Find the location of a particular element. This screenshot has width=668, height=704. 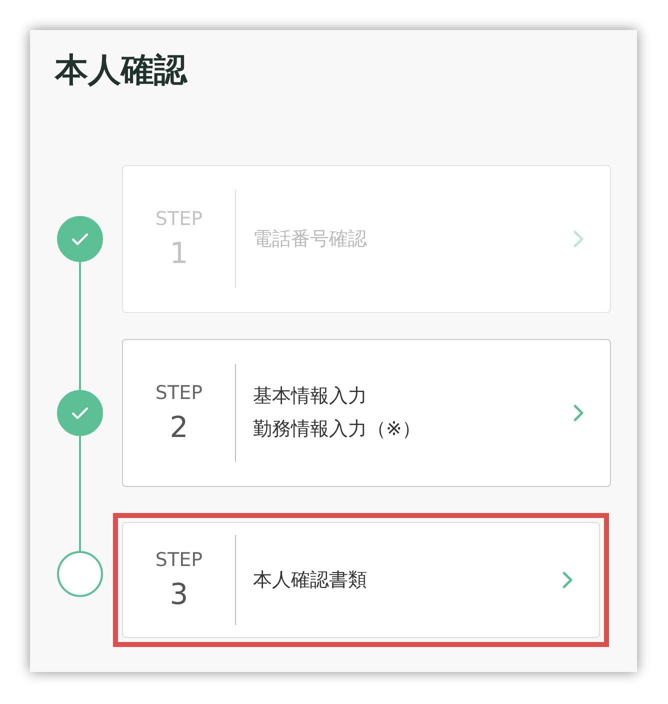

step-title: 基本情報入力 勤務情報入力（※） is located at coordinates (337, 413).